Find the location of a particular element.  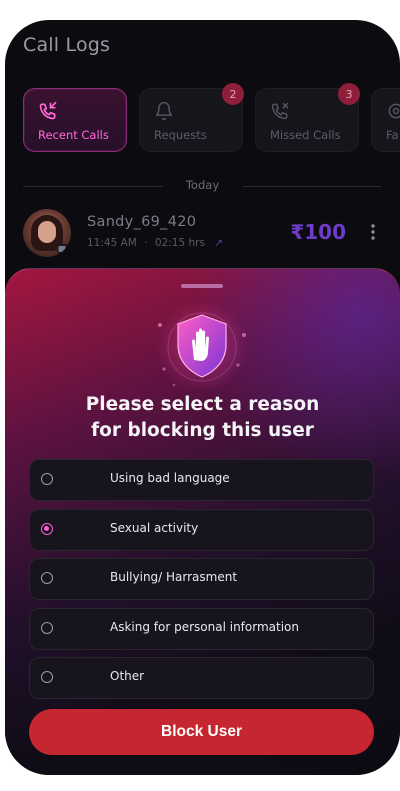

drag-handle is located at coordinates (202, 286).